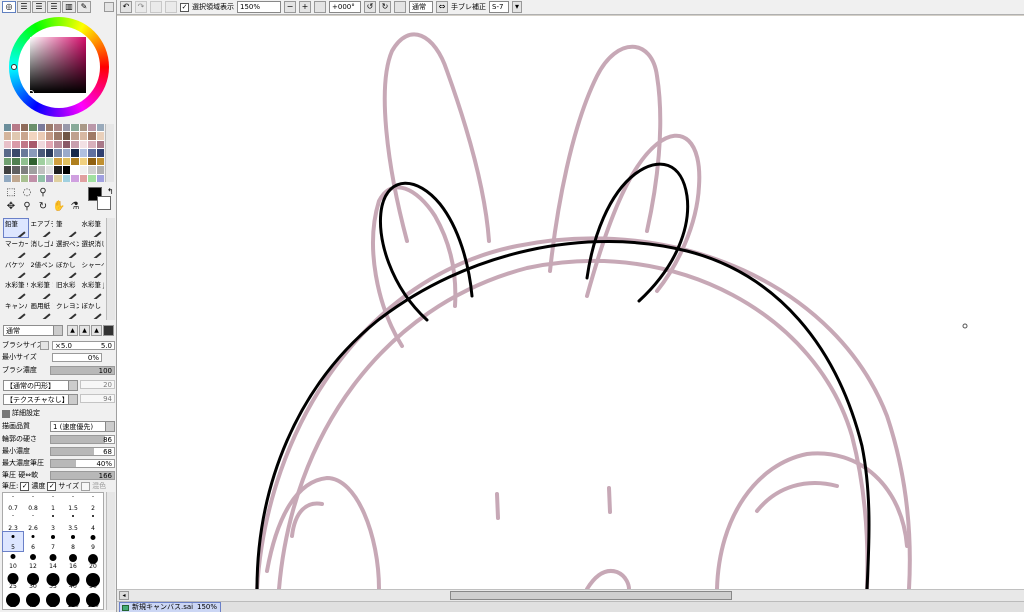 This screenshot has height=612, width=1024. I want to click on scratchpad-tab: ✎, so click(84, 7).